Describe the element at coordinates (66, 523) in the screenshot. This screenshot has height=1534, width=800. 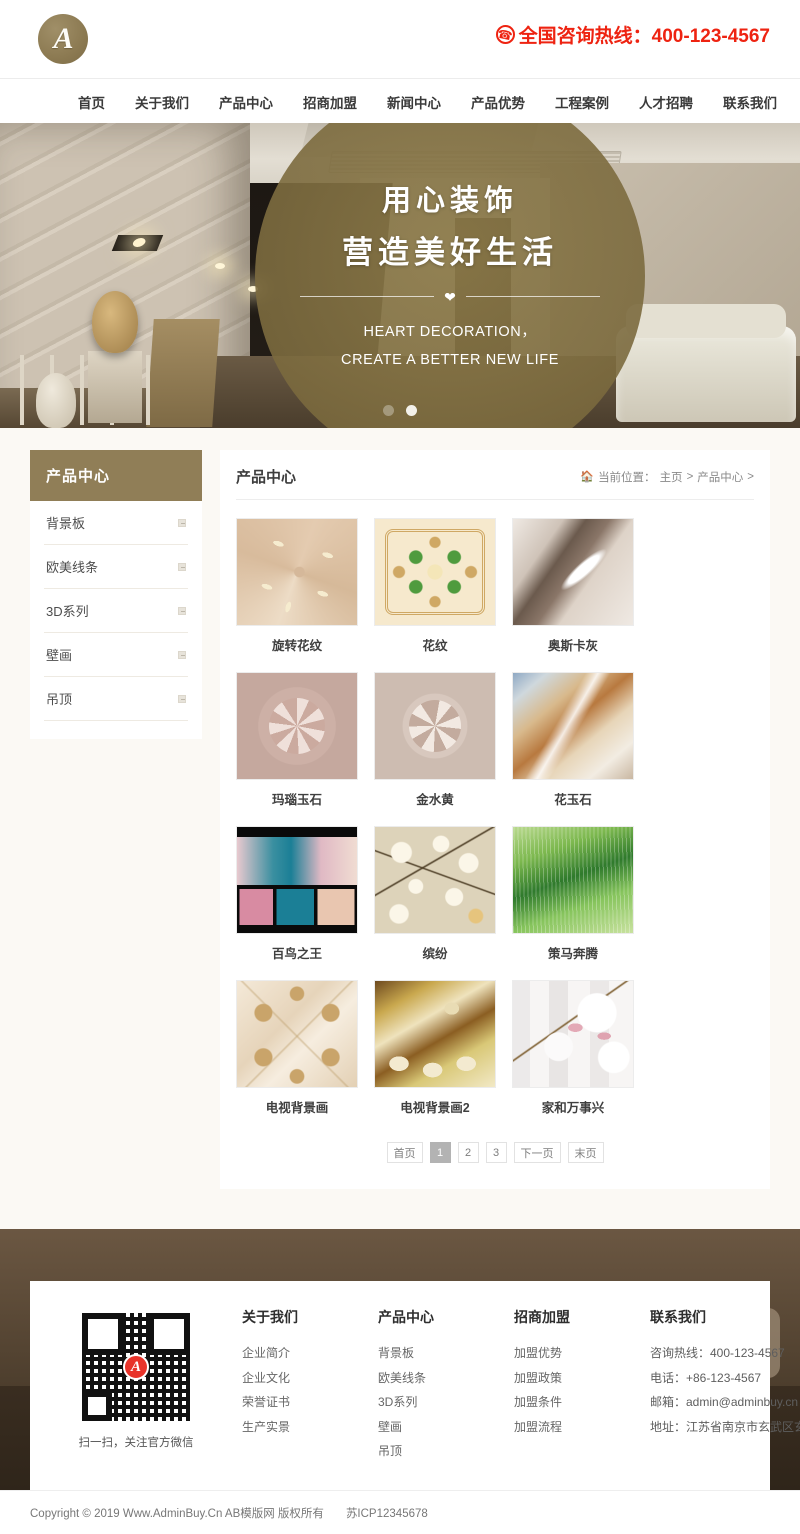
I see `sidebar-item-label: 背景板` at that location.